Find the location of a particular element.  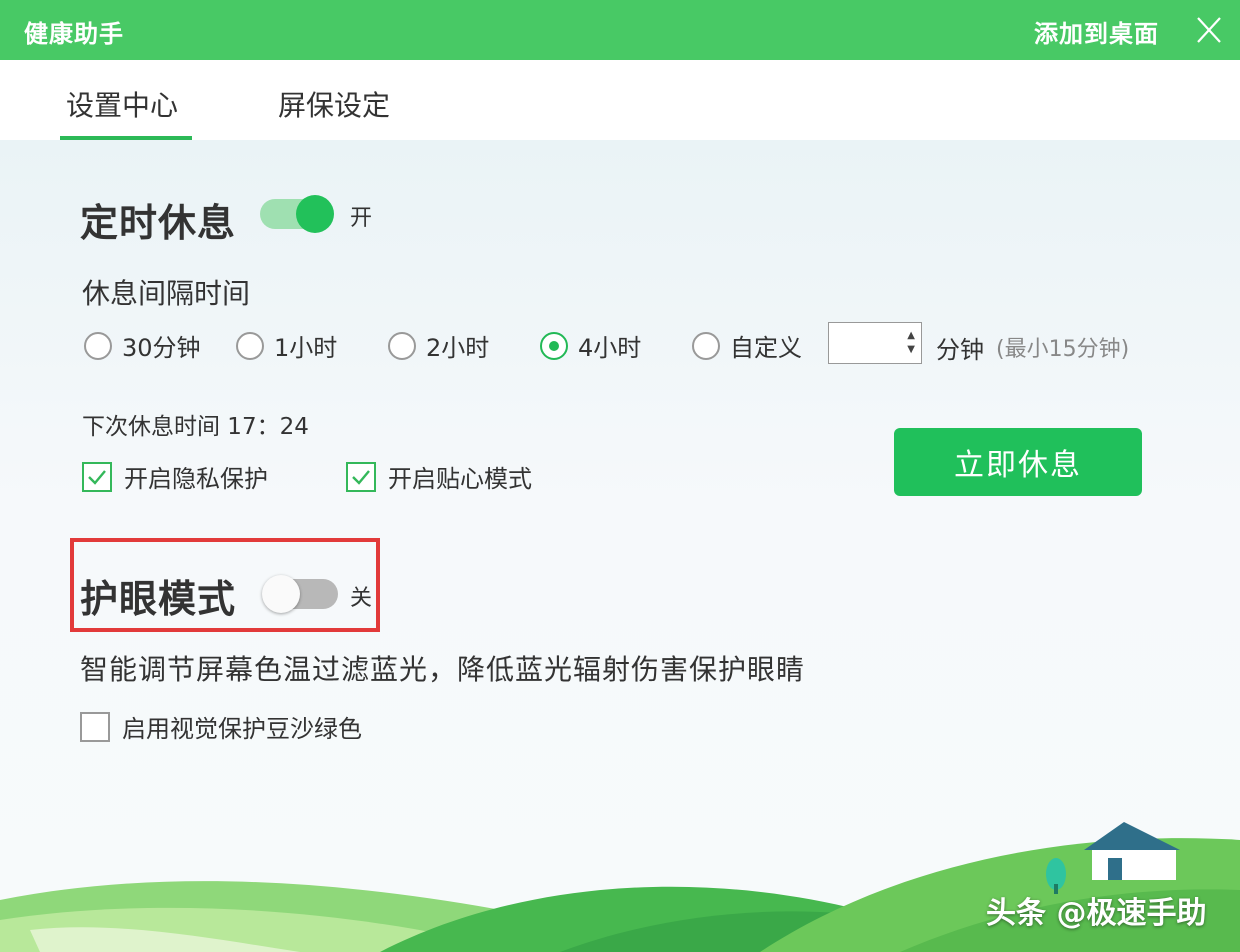

custom-minutes-stepper: ▲ ▼ is located at coordinates (875, 343).